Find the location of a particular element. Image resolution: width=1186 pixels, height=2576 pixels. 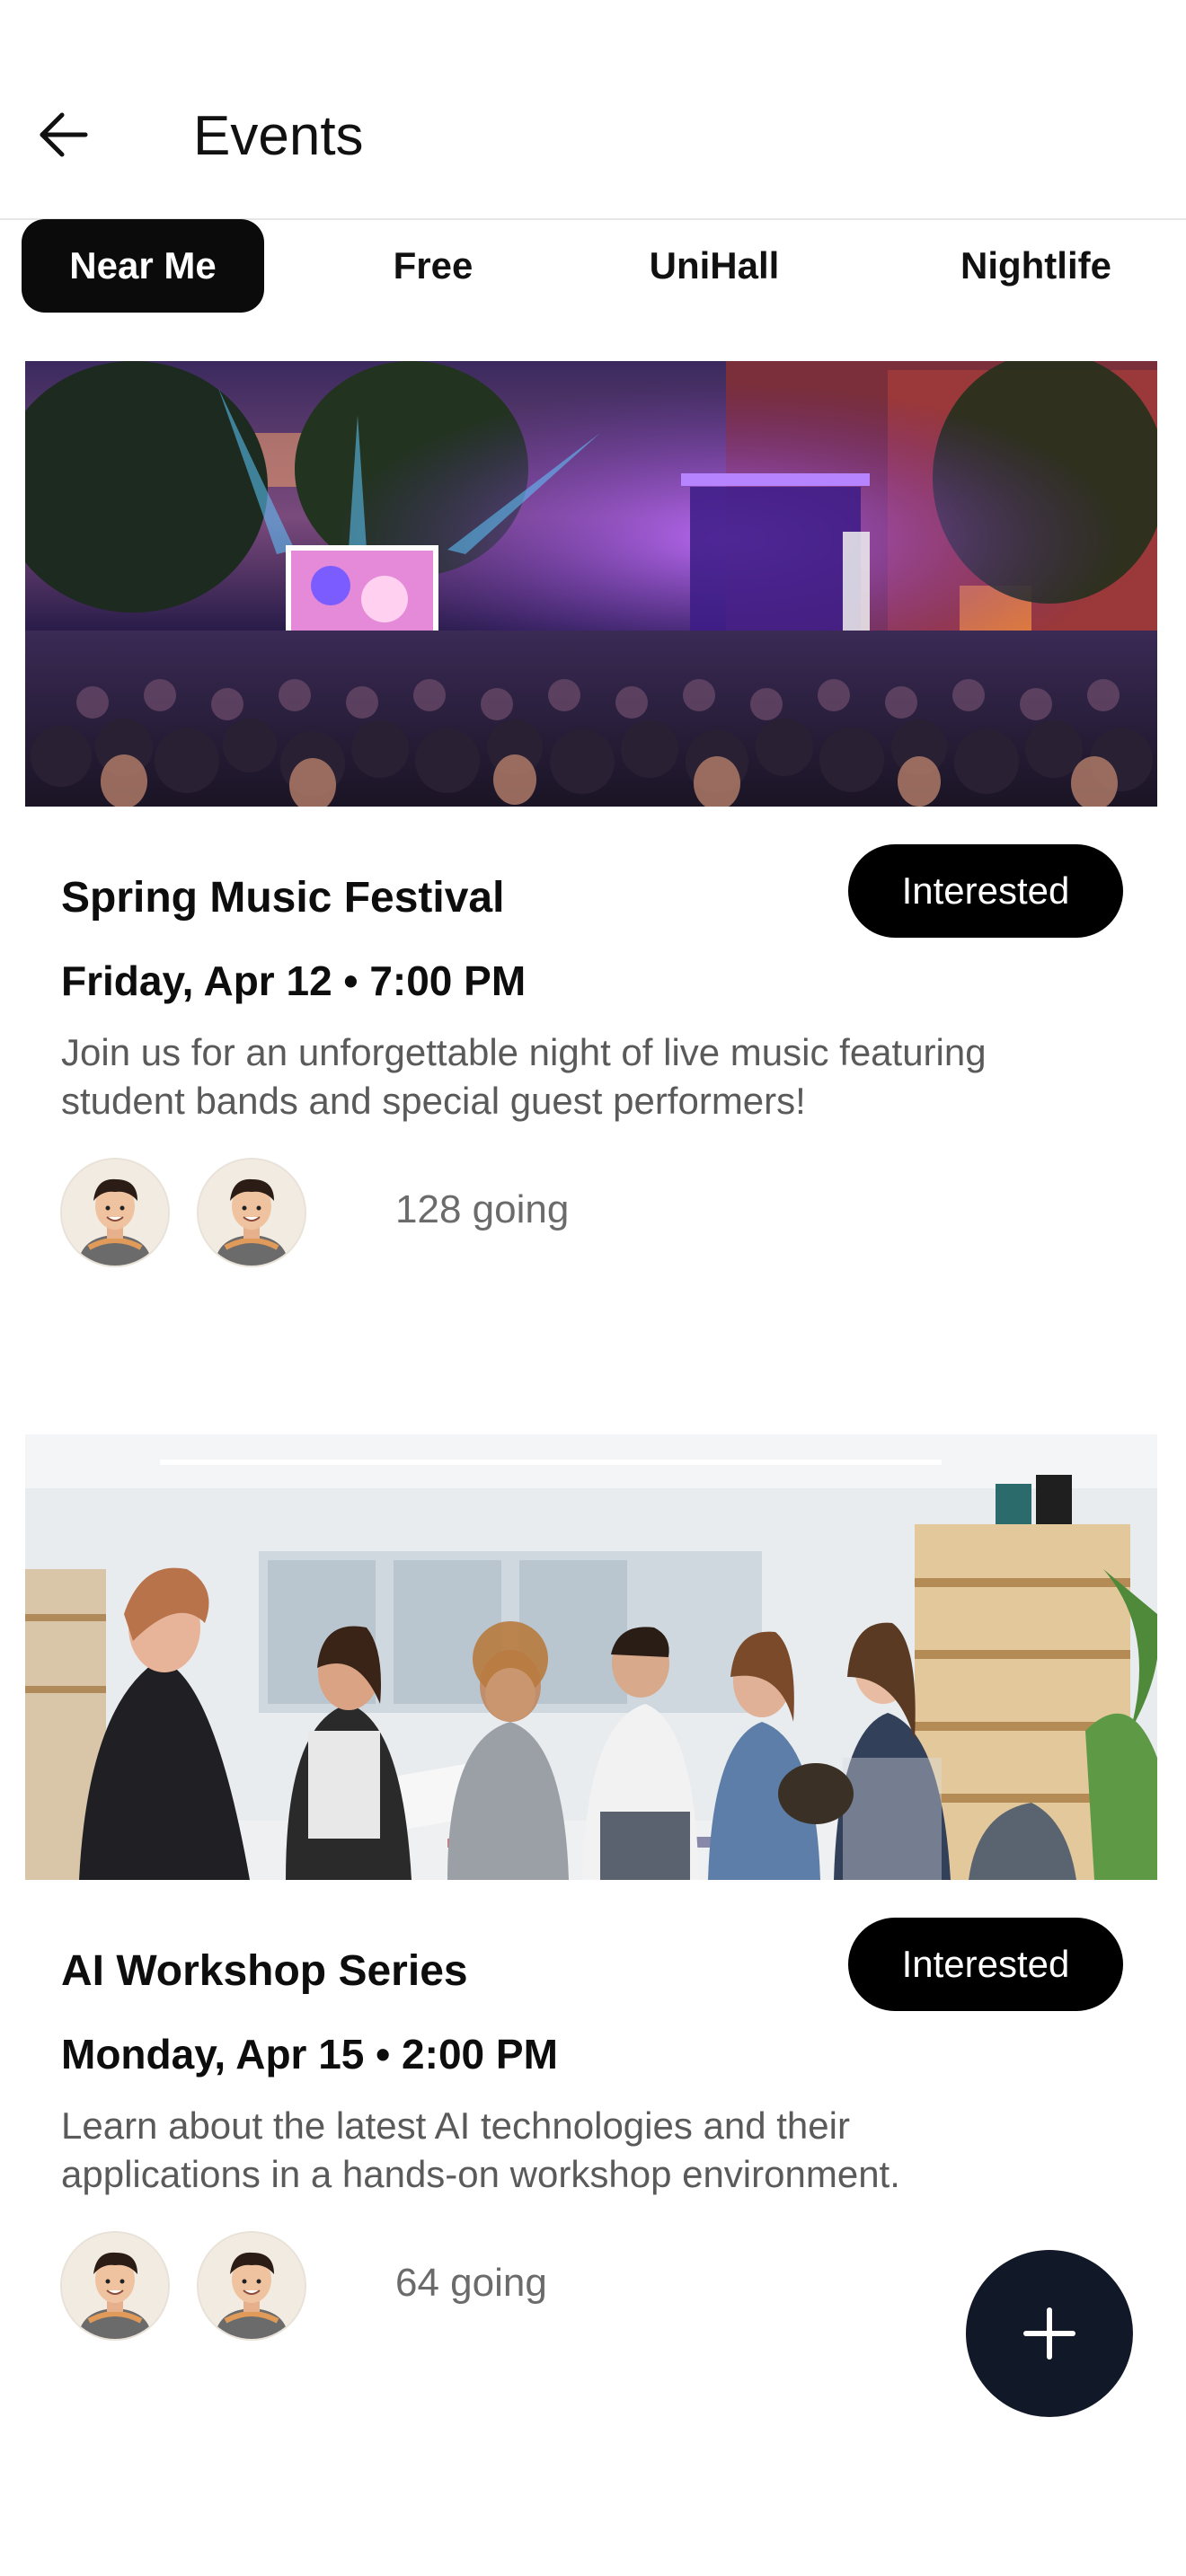

back-button is located at coordinates (63, 134).